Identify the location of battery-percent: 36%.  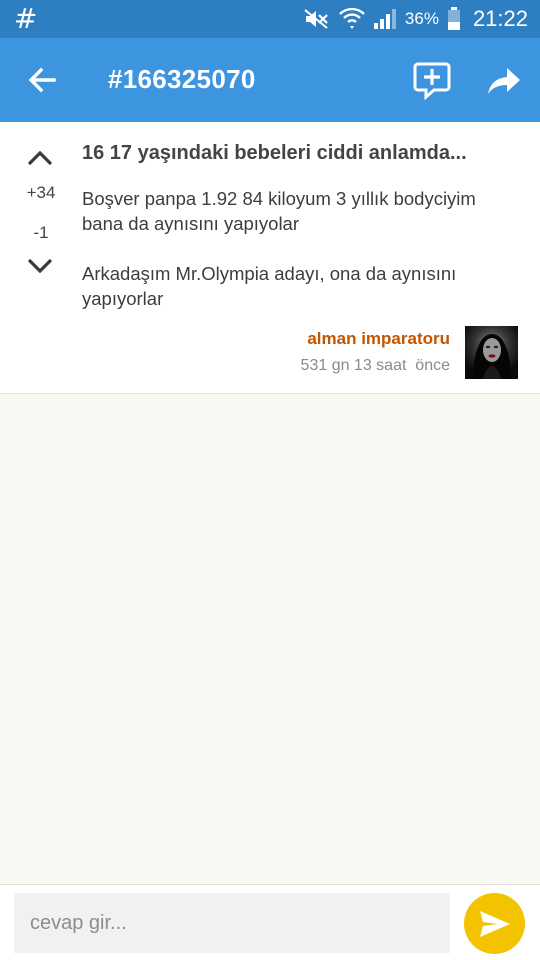
(421, 18).